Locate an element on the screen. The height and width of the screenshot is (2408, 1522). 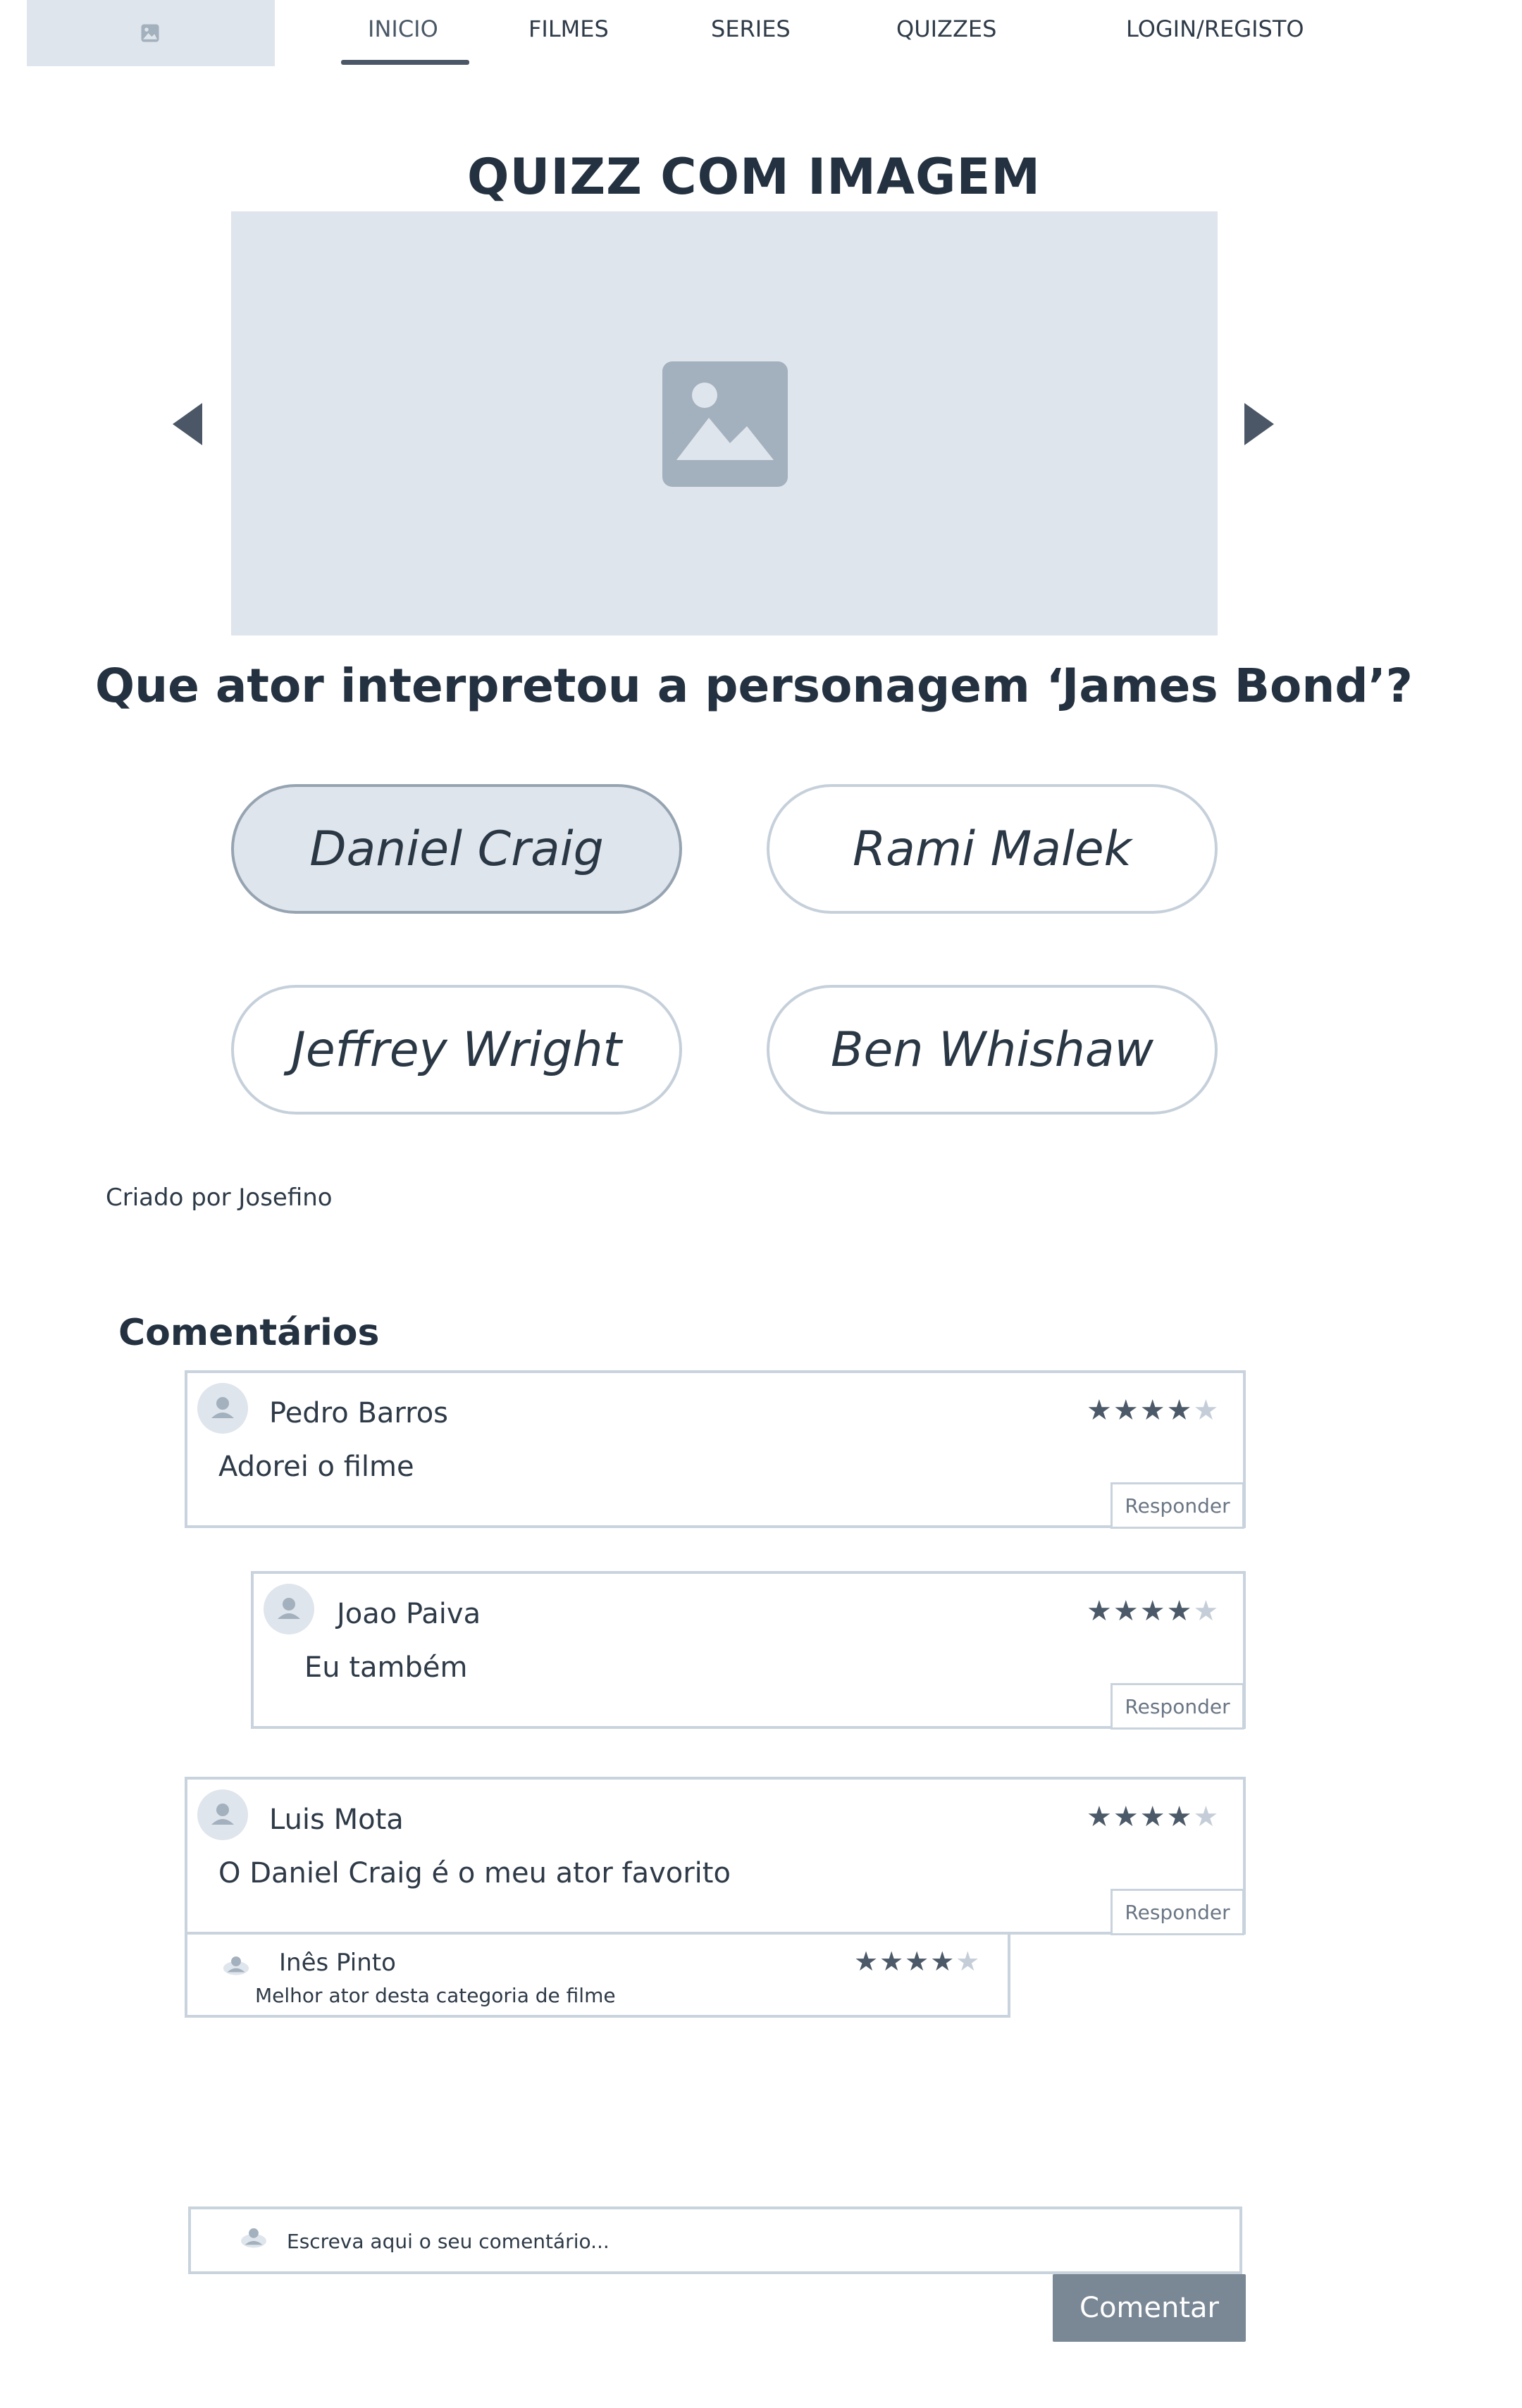
comment-author: Pedro Barros is located at coordinates (359, 1413).